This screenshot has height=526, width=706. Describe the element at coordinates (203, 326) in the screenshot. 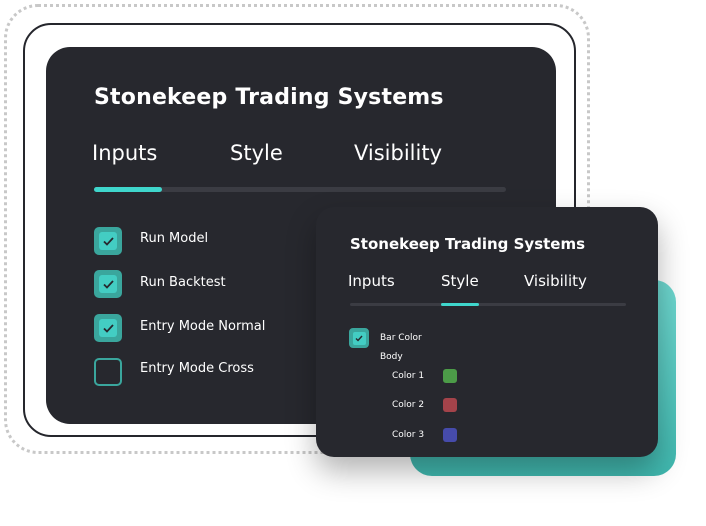

I see `entry-mode-normal-label: Entry Mode Normal` at that location.